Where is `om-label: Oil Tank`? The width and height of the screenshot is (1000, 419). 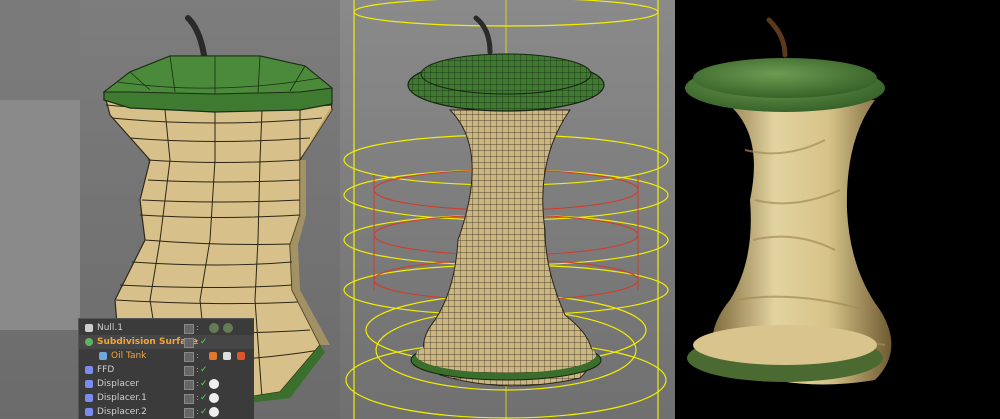 om-label: Oil Tank is located at coordinates (129, 356).